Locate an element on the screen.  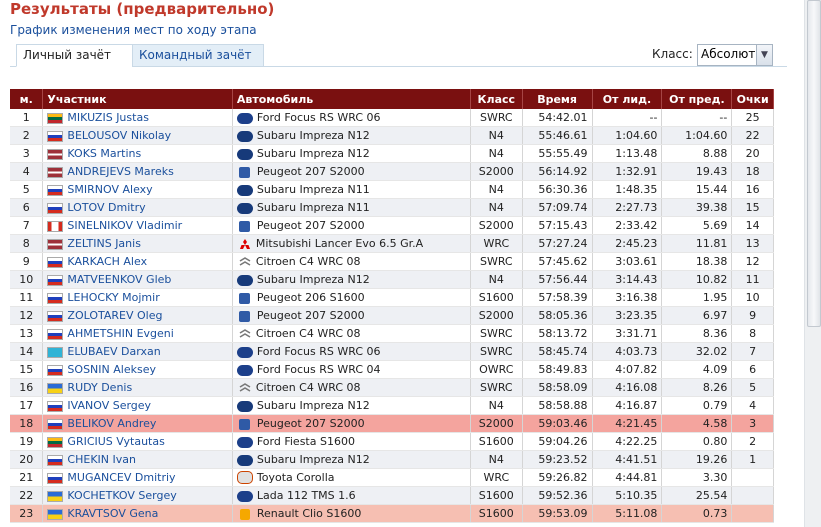
participant-link: GRICIUS Vytautas is located at coordinates (115, 441).